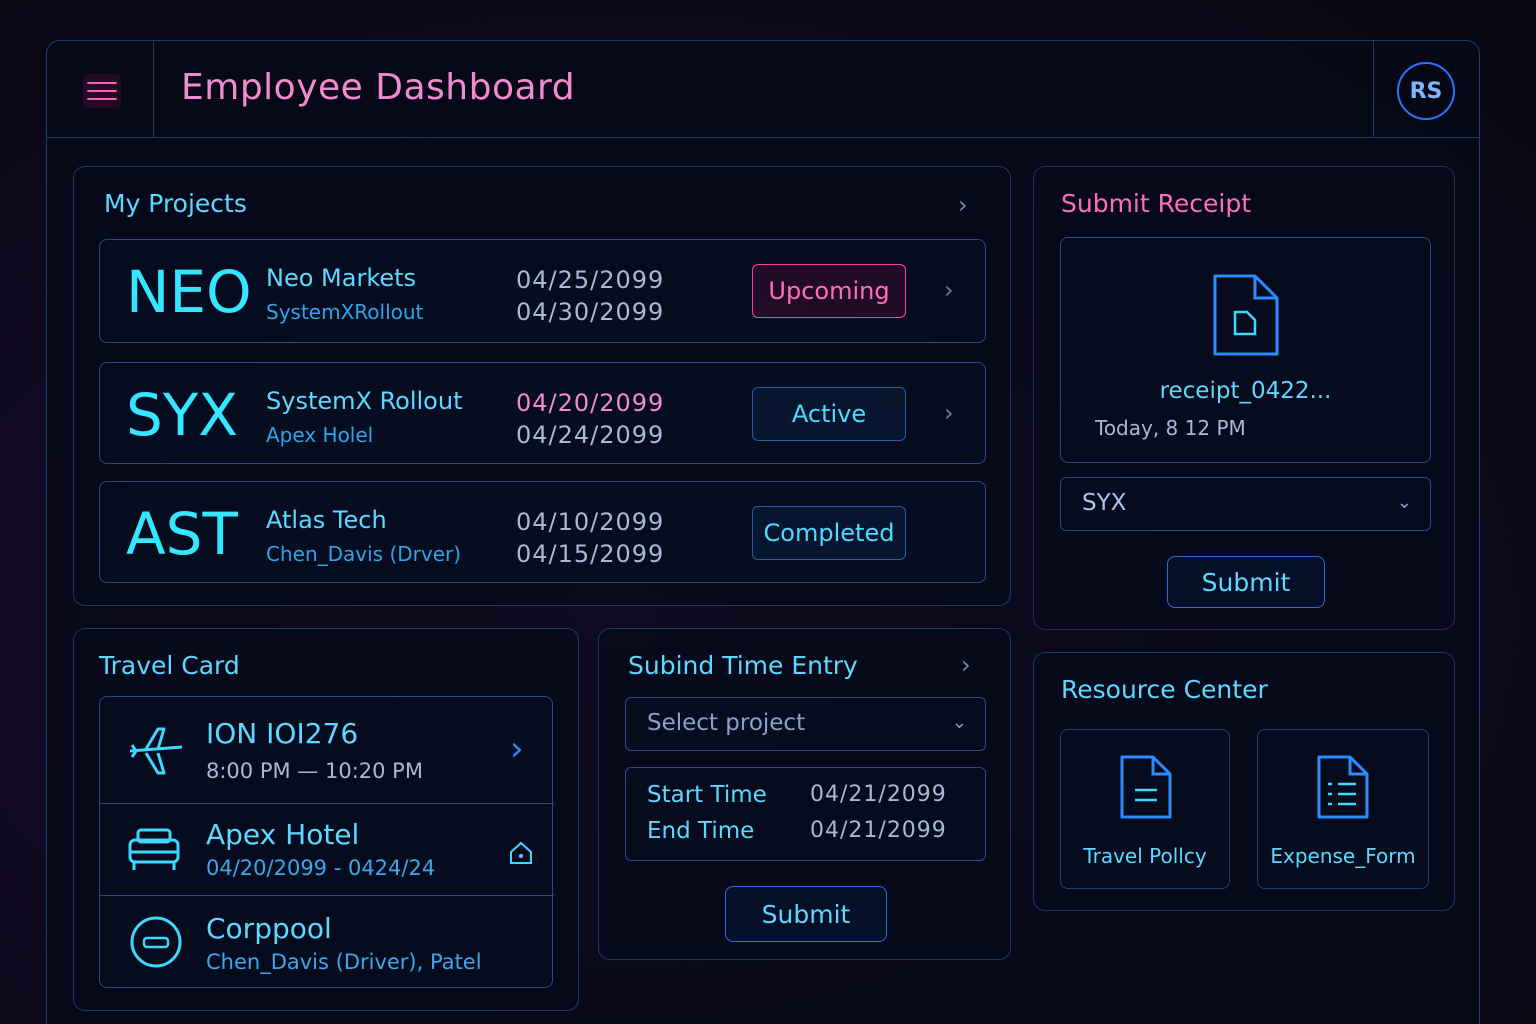  I want to click on end-time-value: 04/21/2099, so click(878, 830).